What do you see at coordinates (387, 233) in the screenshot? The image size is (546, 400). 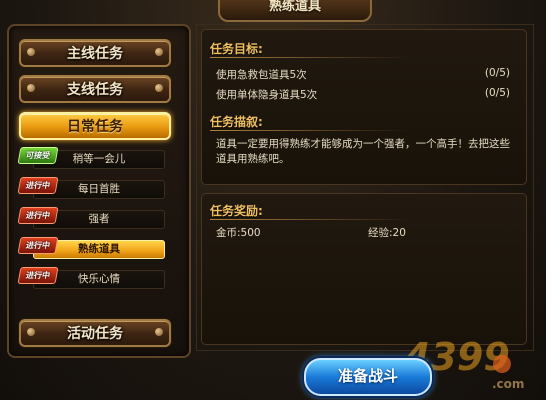 I see `reward-exp: 经验:20` at bounding box center [387, 233].